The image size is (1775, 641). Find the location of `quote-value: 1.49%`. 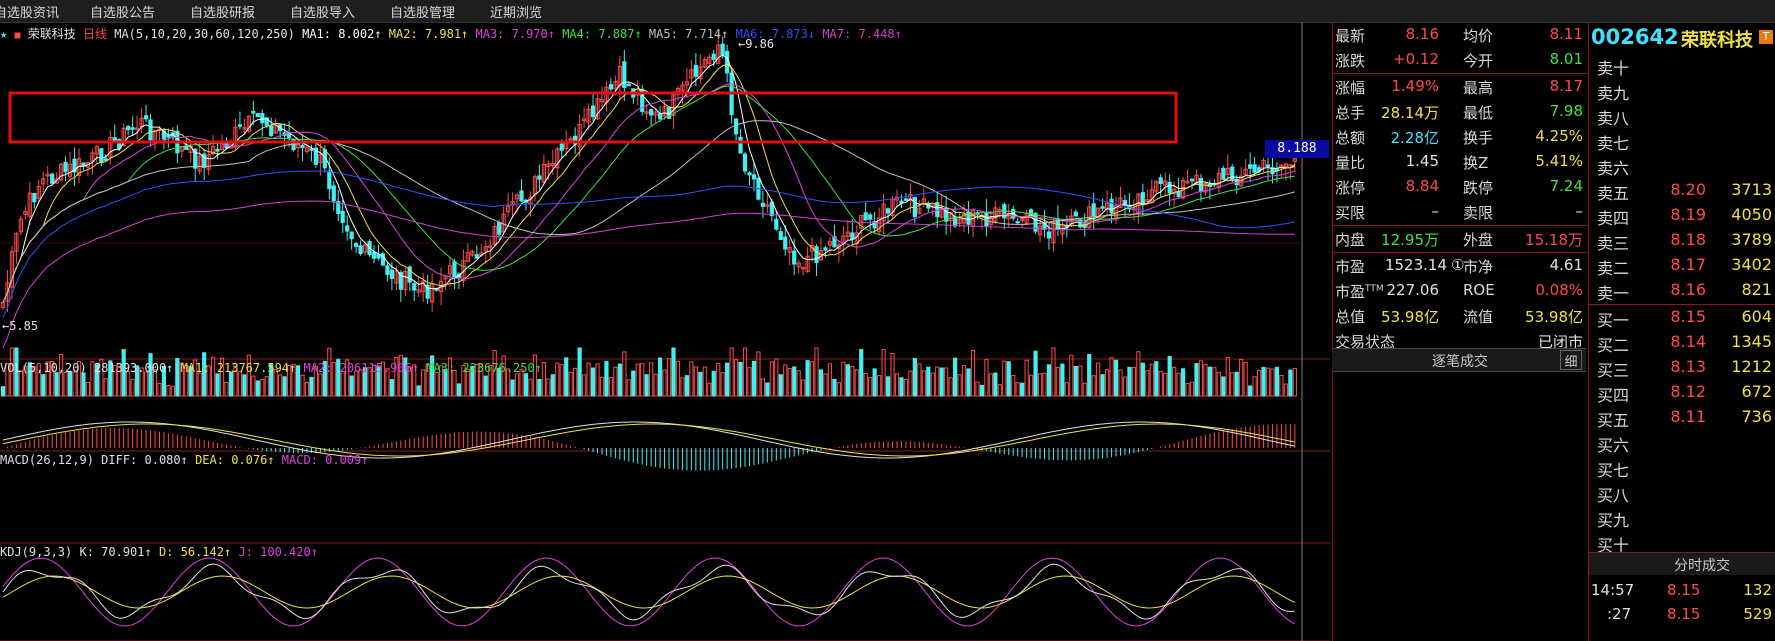

quote-value: 1.49% is located at coordinates (1415, 86).